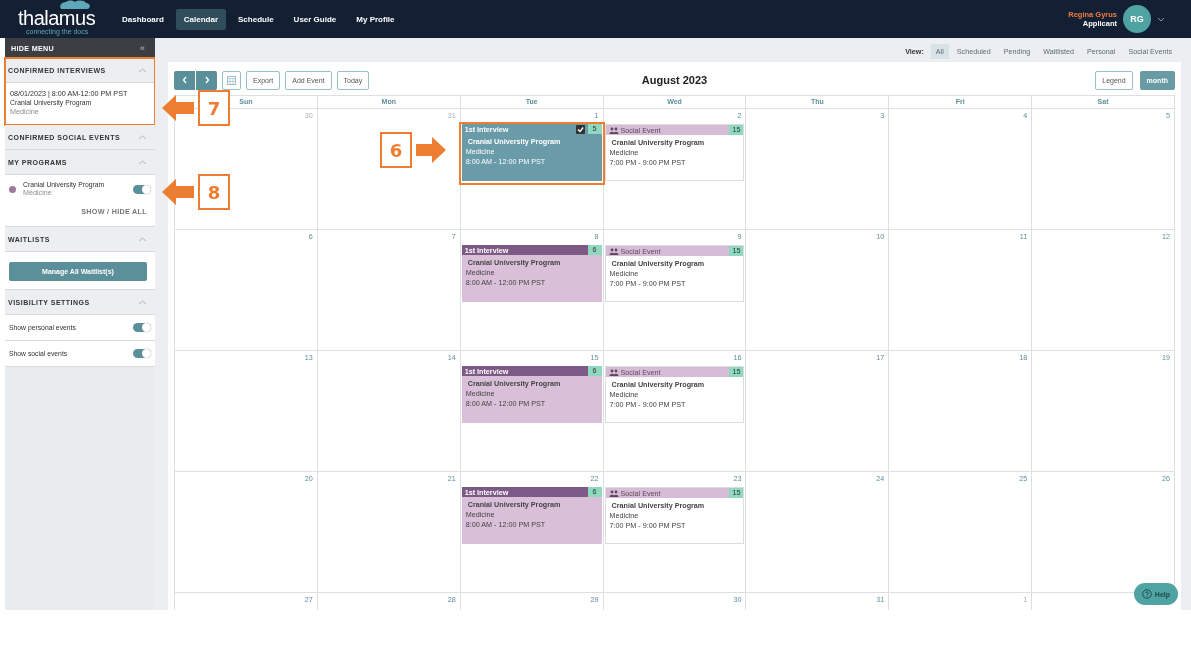 The image size is (1191, 662). Describe the element at coordinates (1146, 594) in the screenshot. I see `question-icon` at that location.